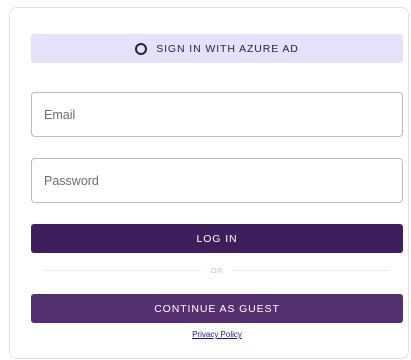  What do you see at coordinates (141, 48) in the screenshot?
I see `circle-icon` at bounding box center [141, 48].